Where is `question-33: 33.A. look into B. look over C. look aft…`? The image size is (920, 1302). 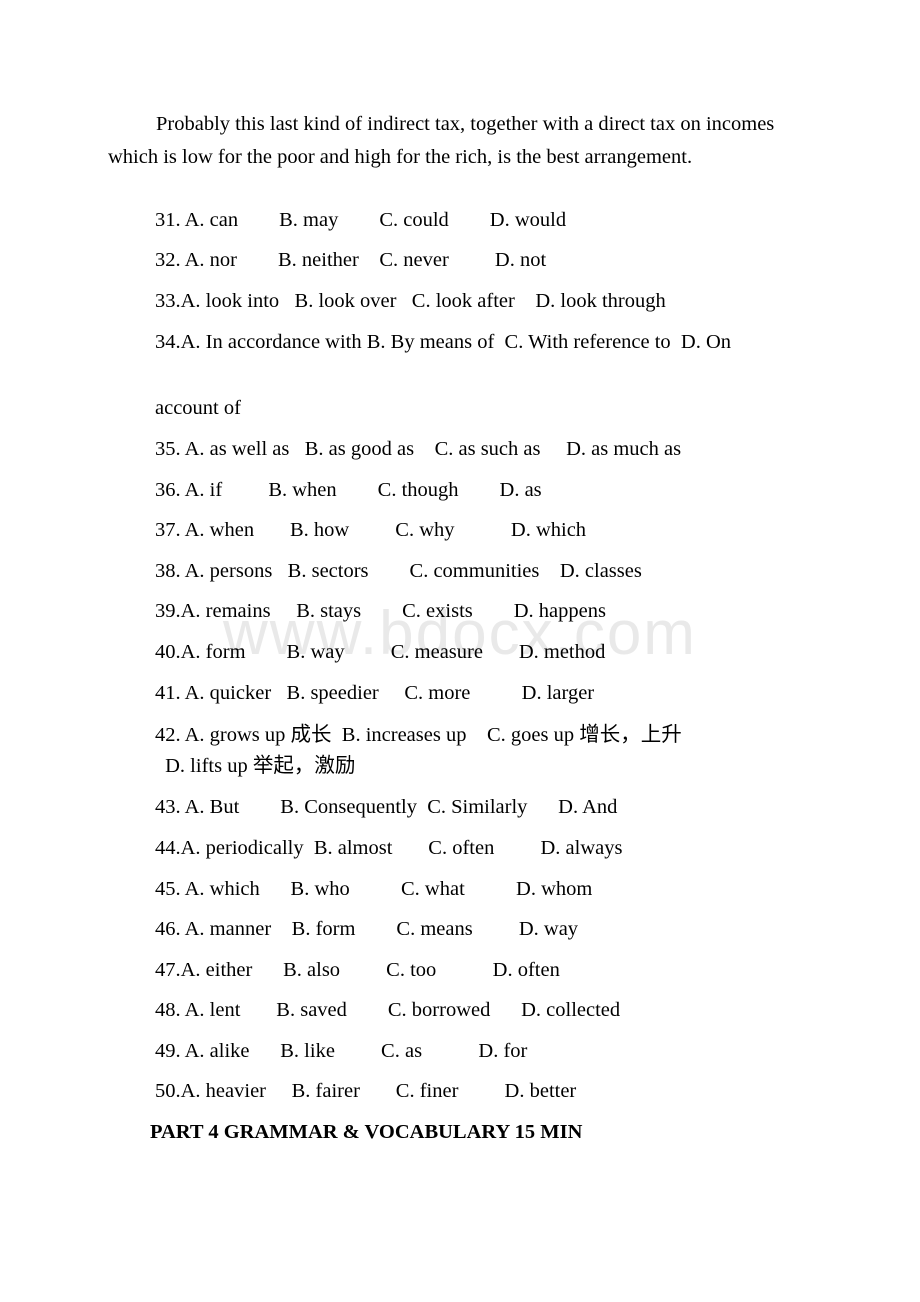
question-33: 33.A. look into B. look over C. look aft… is located at coordinates (410, 301).